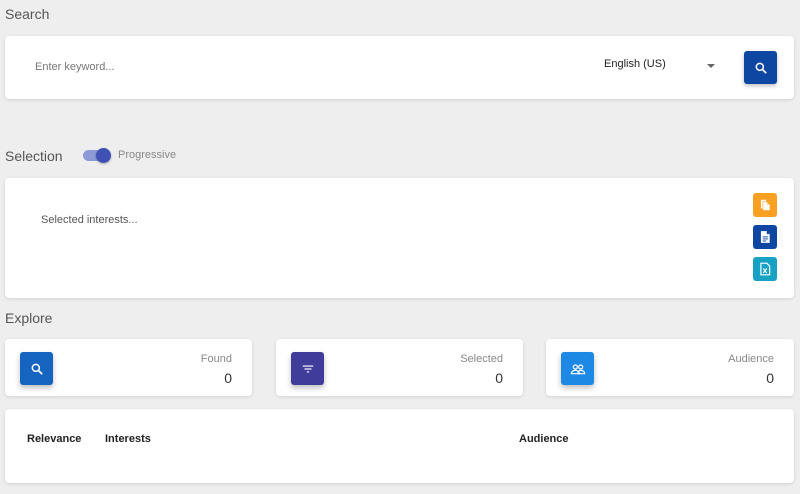 This screenshot has width=800, height=494. I want to click on audience-label: Audience, so click(751, 359).